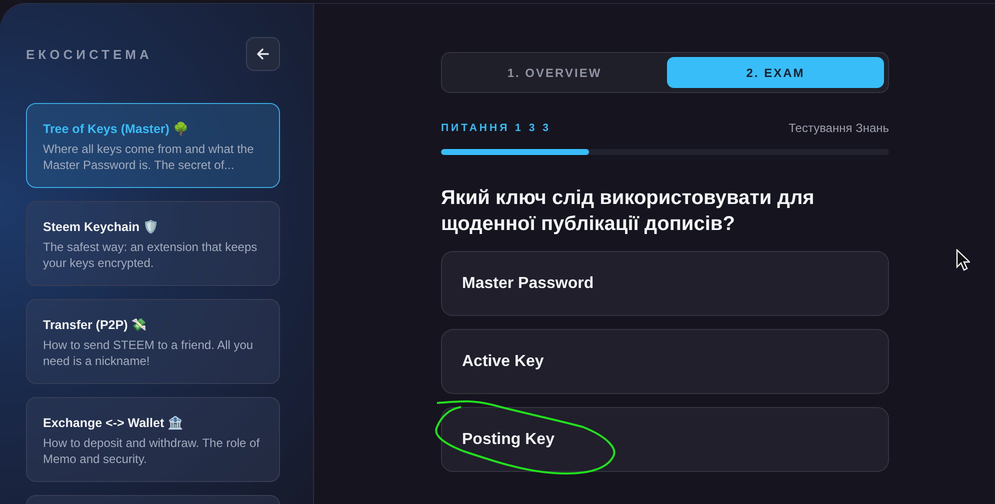 This screenshot has width=995, height=504. I want to click on tab: 1. OVERVIEW, so click(554, 72).